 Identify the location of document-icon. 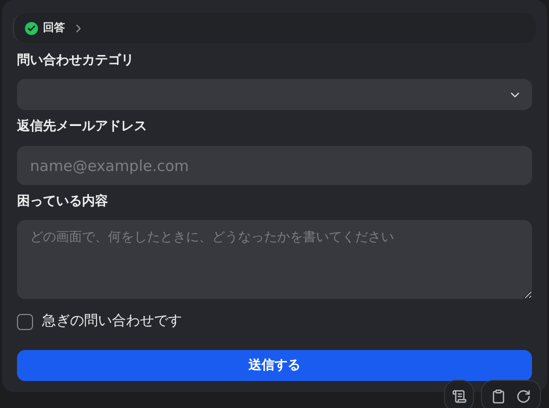
(459, 396).